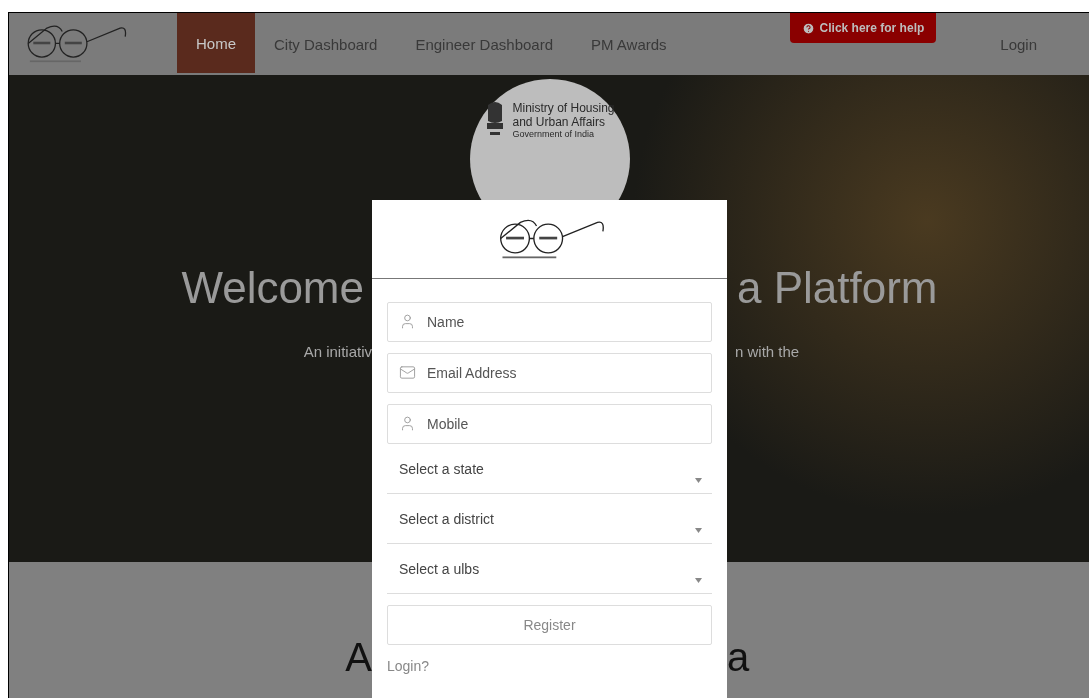 The image size is (1089, 698). What do you see at coordinates (629, 44) in the screenshot?
I see `nav-tab: PM Awards` at bounding box center [629, 44].